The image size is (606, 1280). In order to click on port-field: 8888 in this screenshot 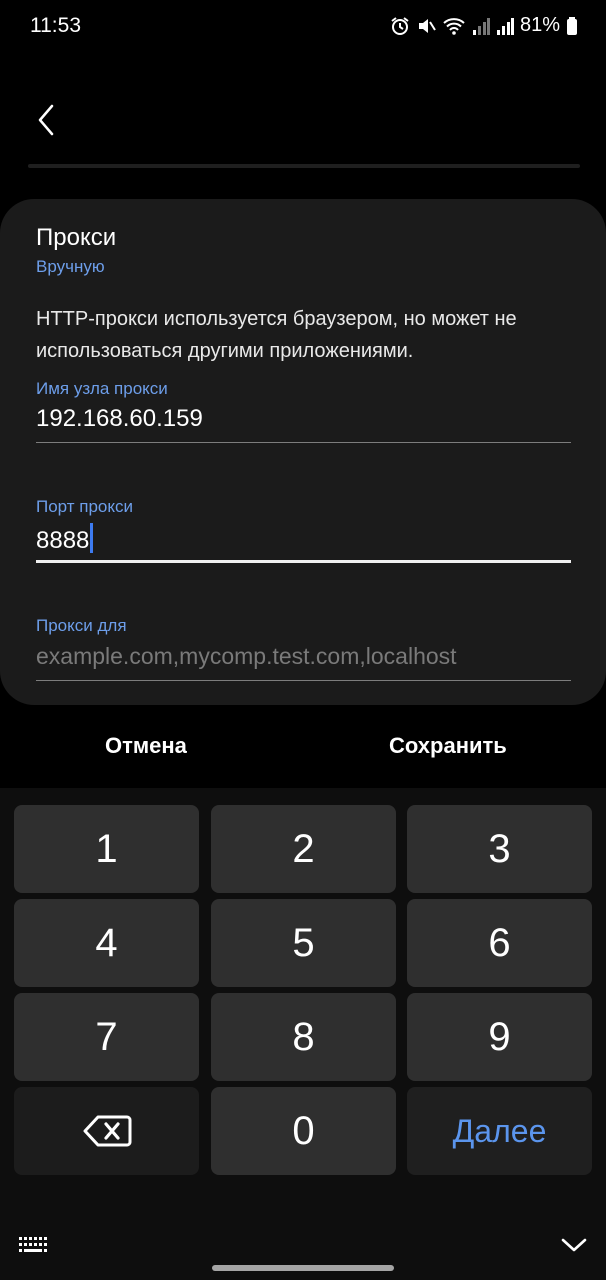, I will do `click(65, 539)`.